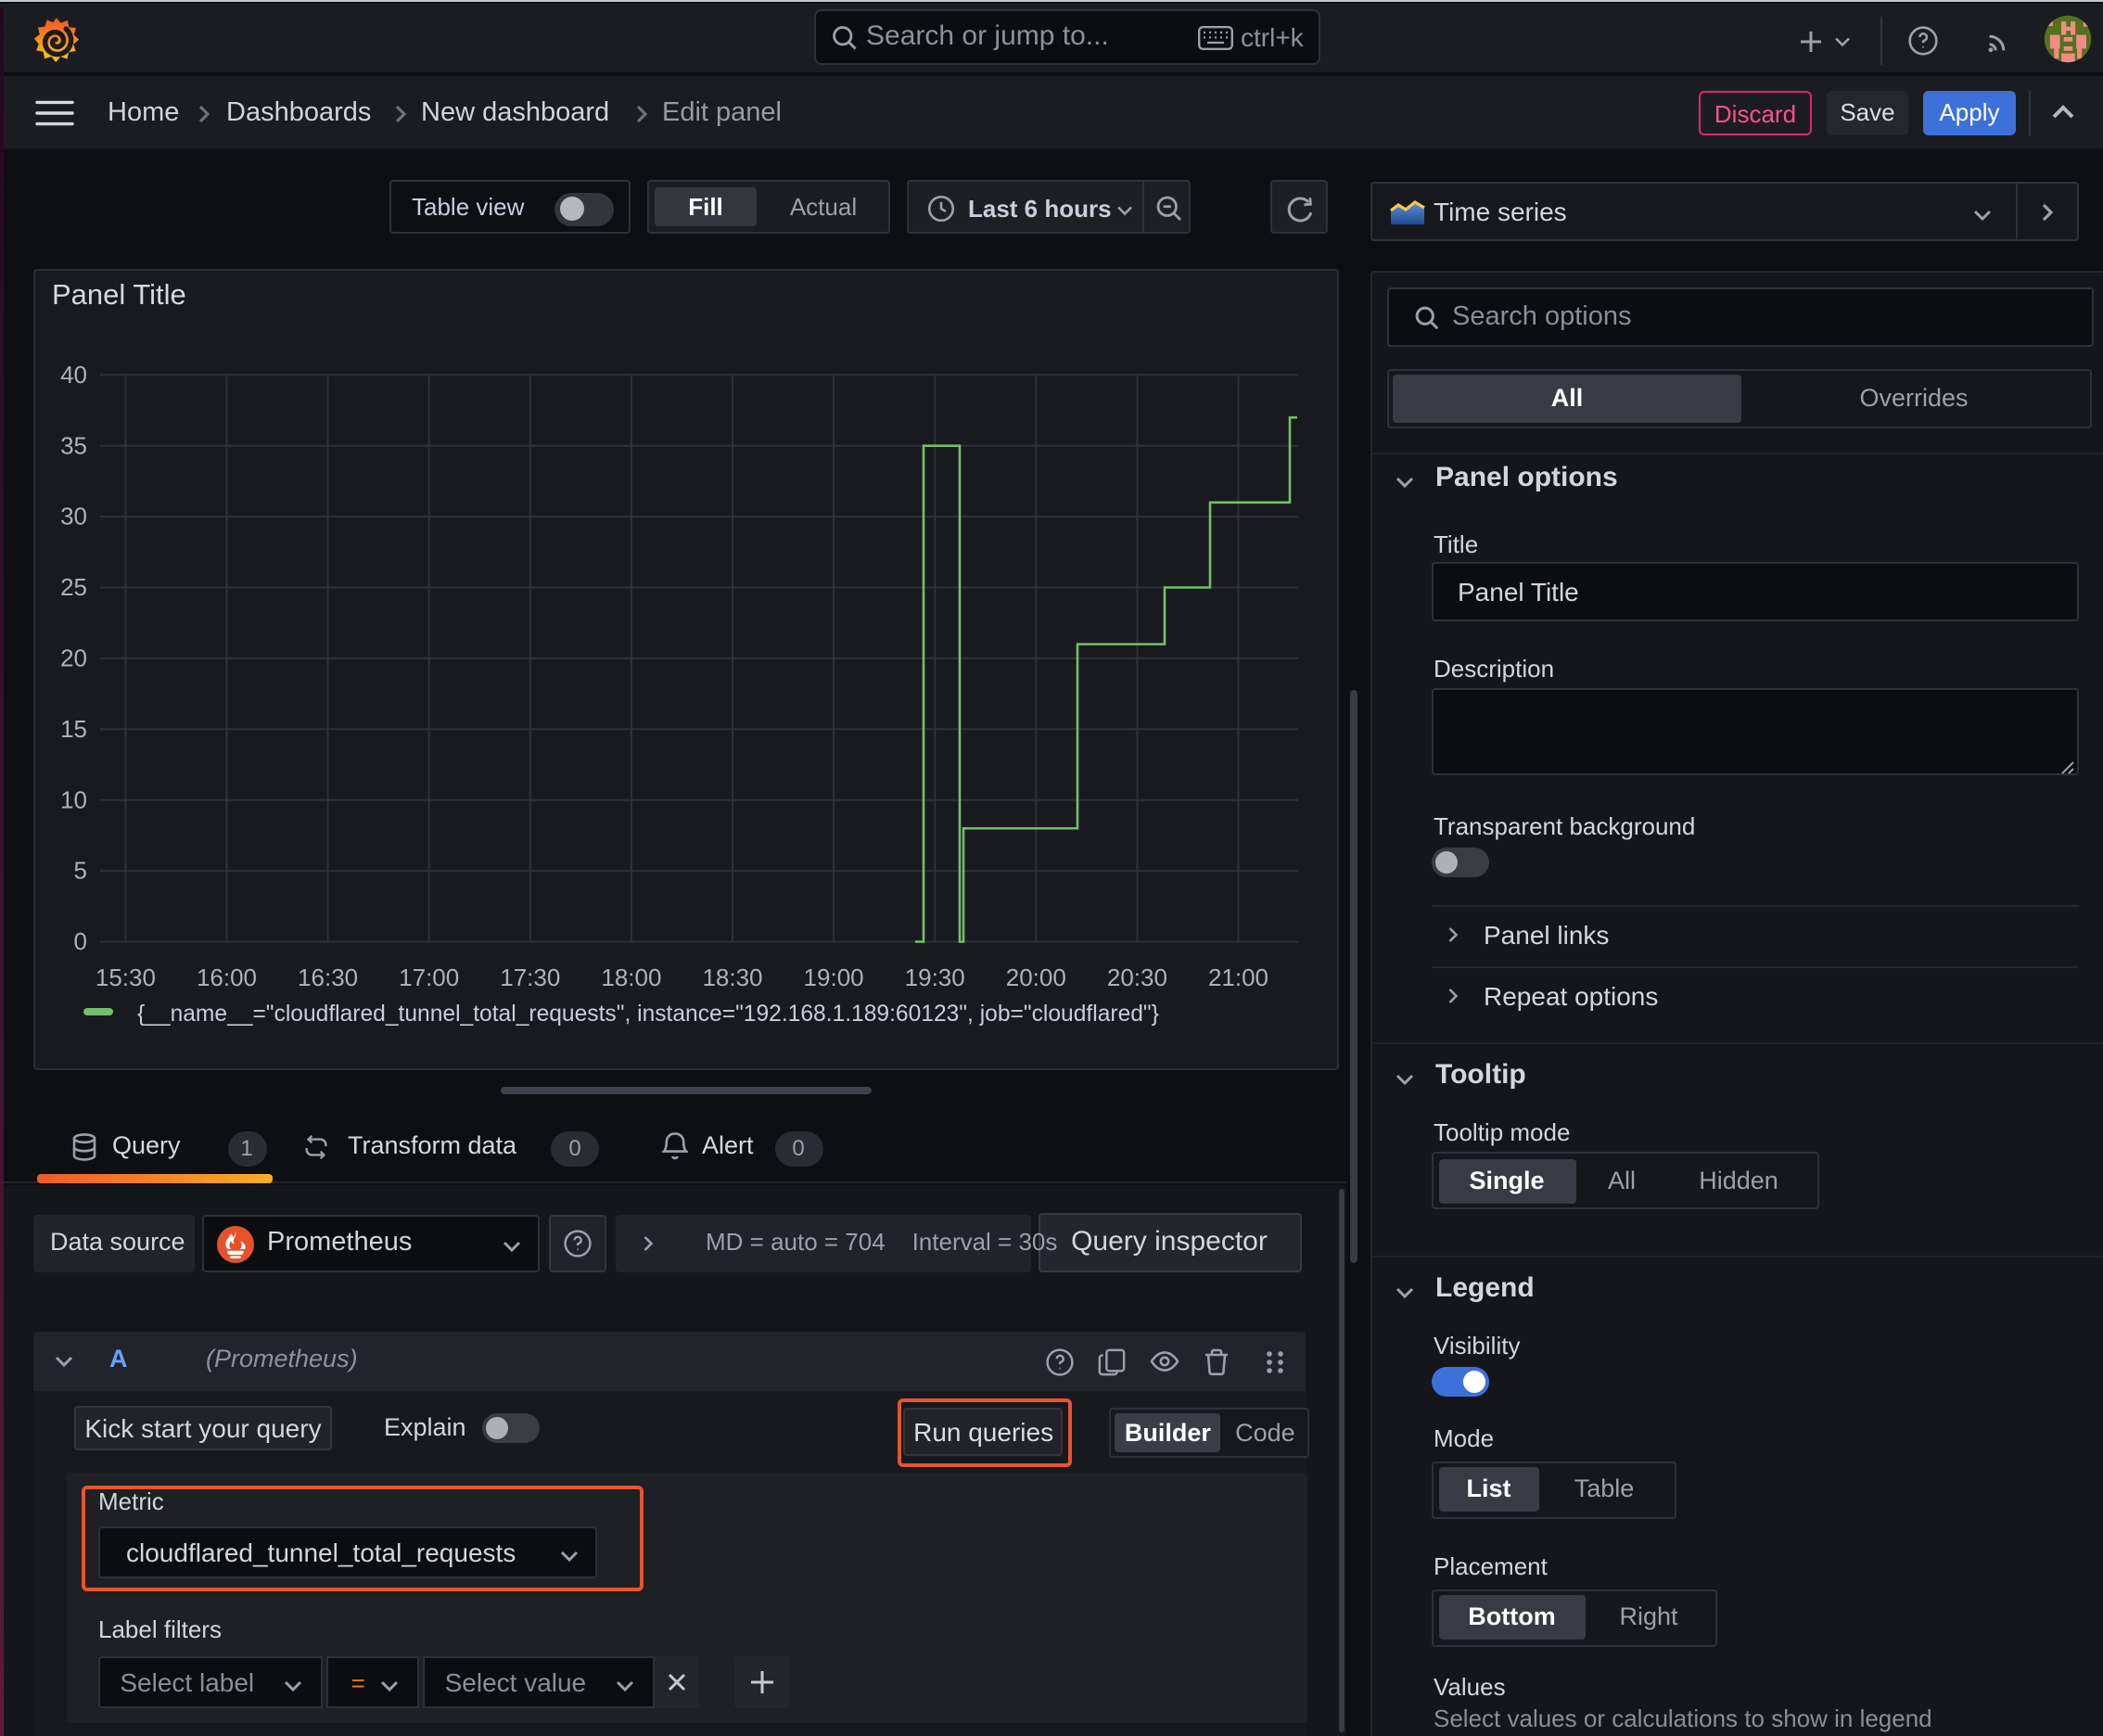 The image size is (2103, 1736). I want to click on svg-text: 19:30, so click(935, 978).